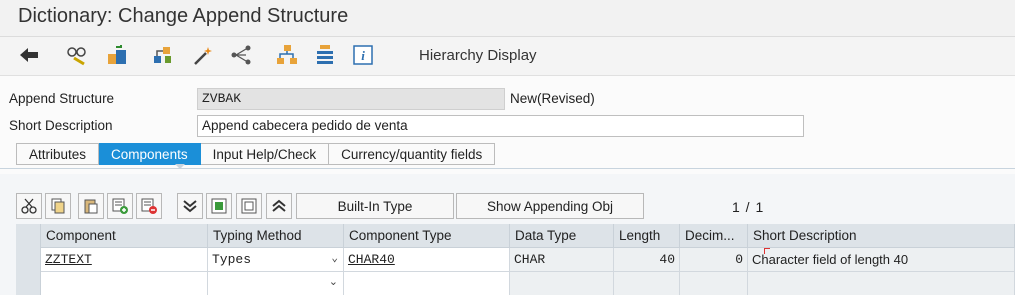  I want to click on show-appending-obj-button: Show Appending Obj, so click(550, 206).